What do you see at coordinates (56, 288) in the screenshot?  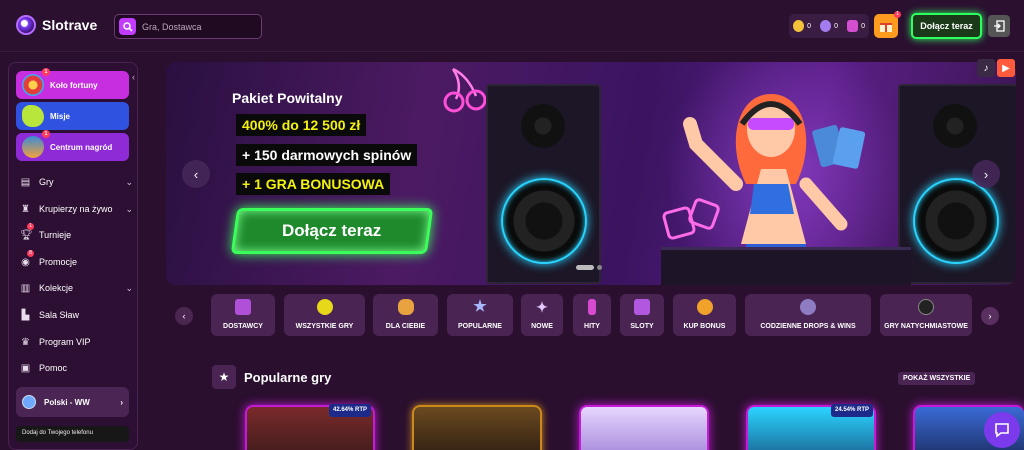 I see `sidebar-item-label: Kolekcje` at bounding box center [56, 288].